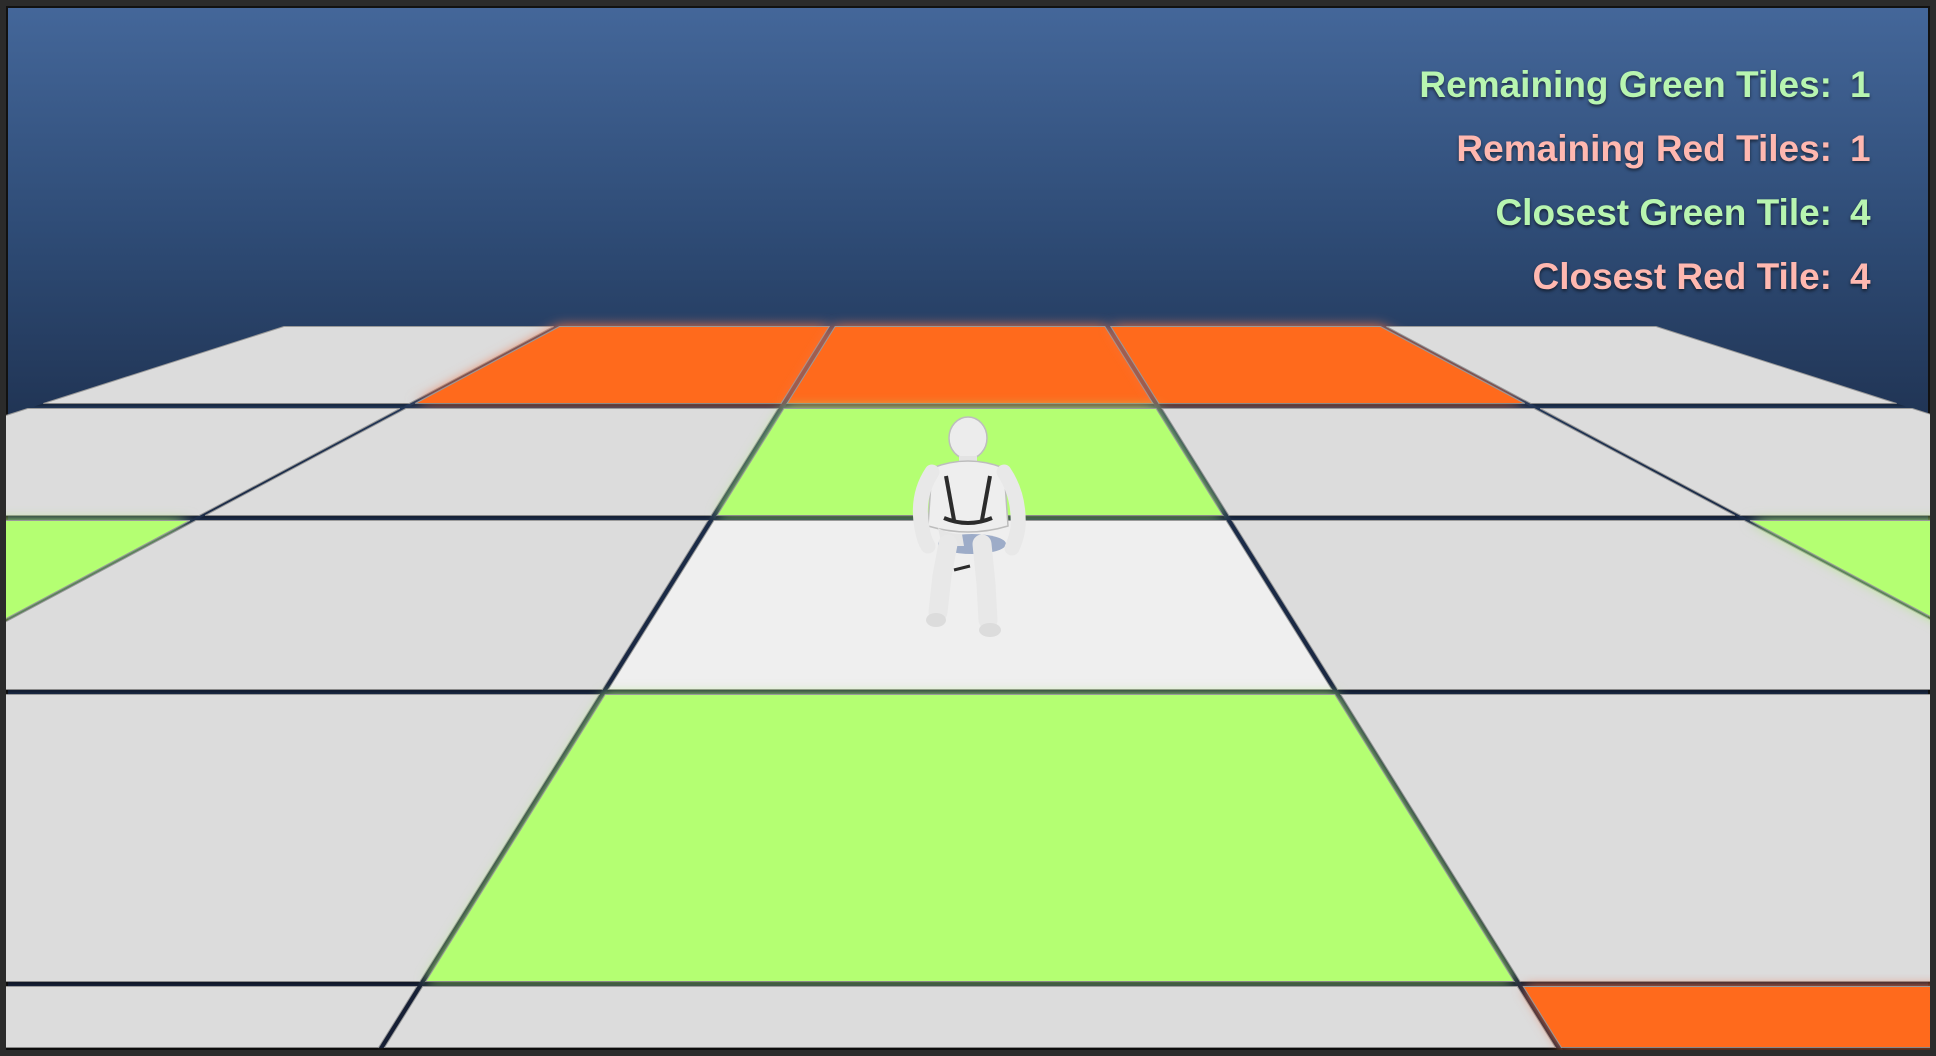  What do you see at coordinates (1644, 148) in the screenshot?
I see `hud-label: Remaining Red Tiles:` at bounding box center [1644, 148].